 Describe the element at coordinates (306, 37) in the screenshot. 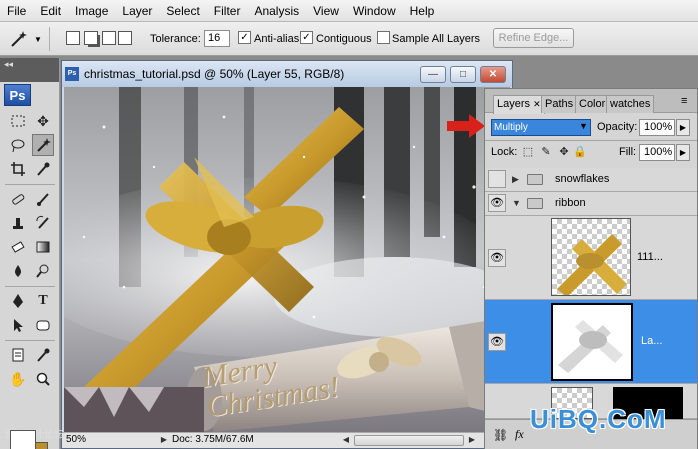

I see `contiguous-checkbox: ✓` at that location.